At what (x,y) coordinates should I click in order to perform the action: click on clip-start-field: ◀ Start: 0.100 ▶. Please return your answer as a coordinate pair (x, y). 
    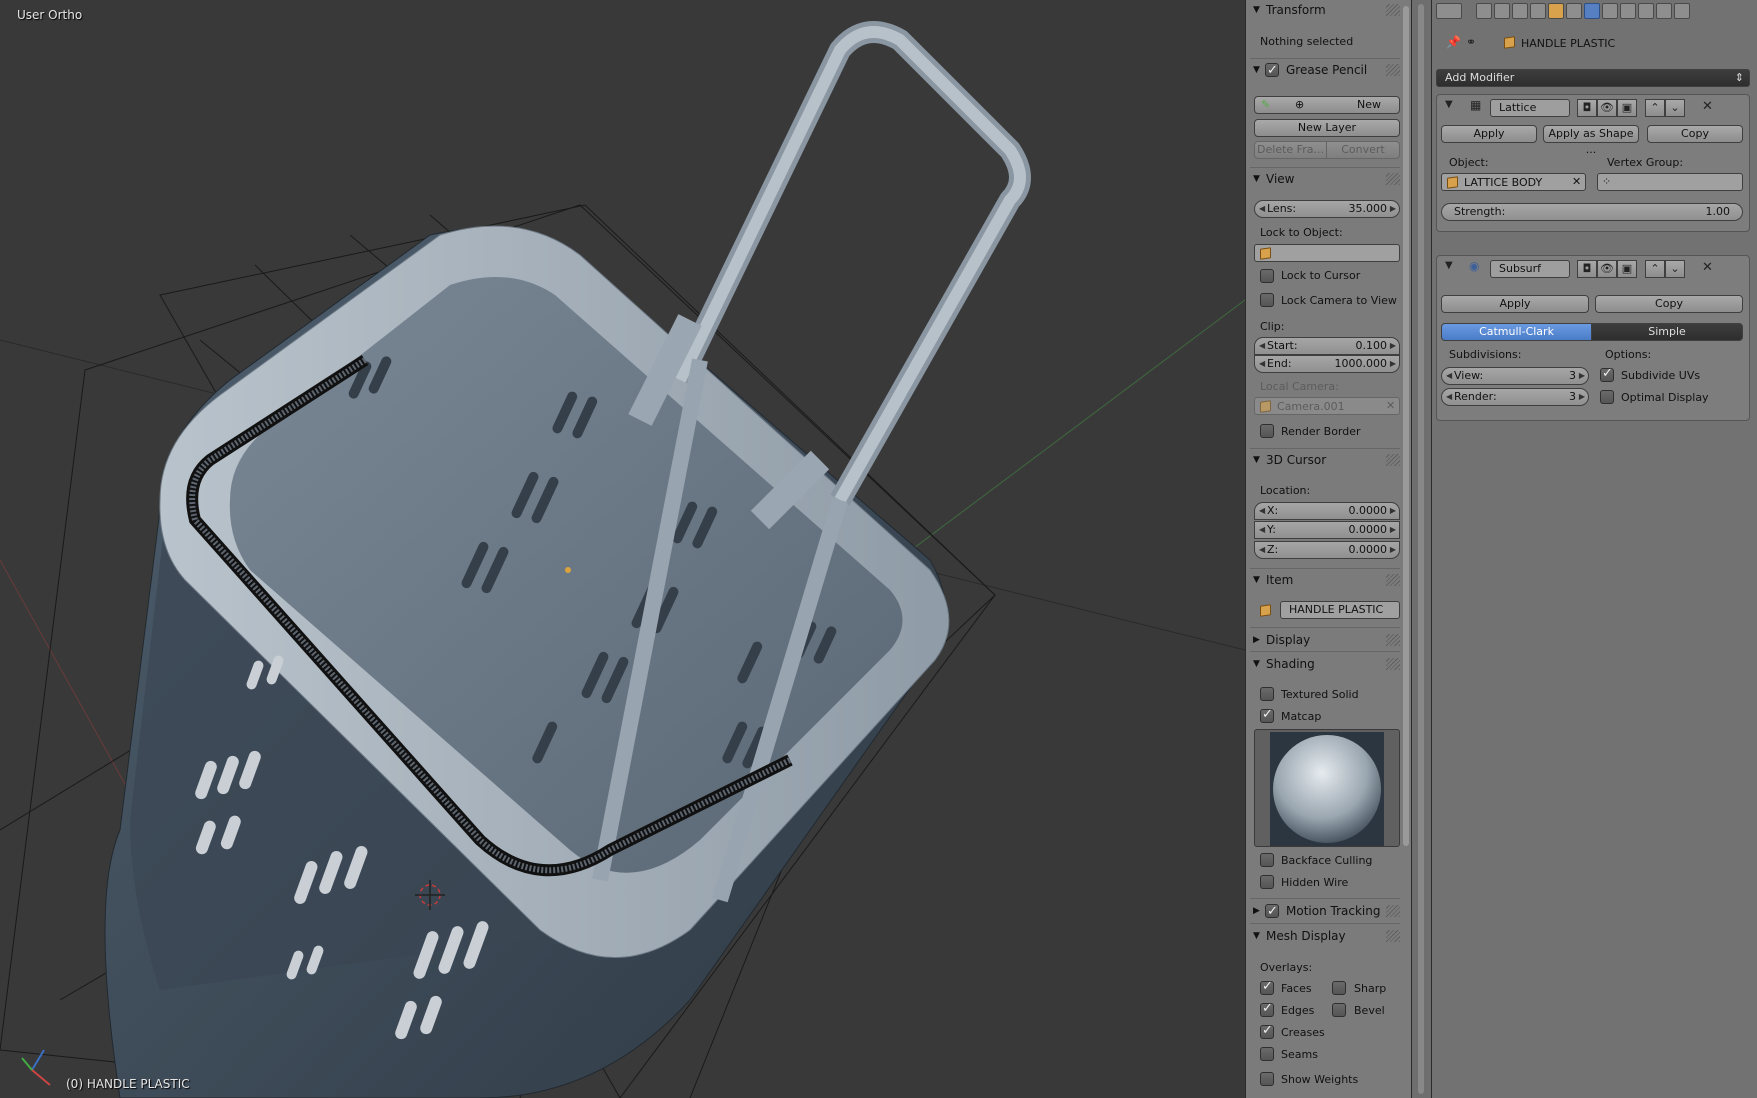
    Looking at the image, I should click on (1327, 346).